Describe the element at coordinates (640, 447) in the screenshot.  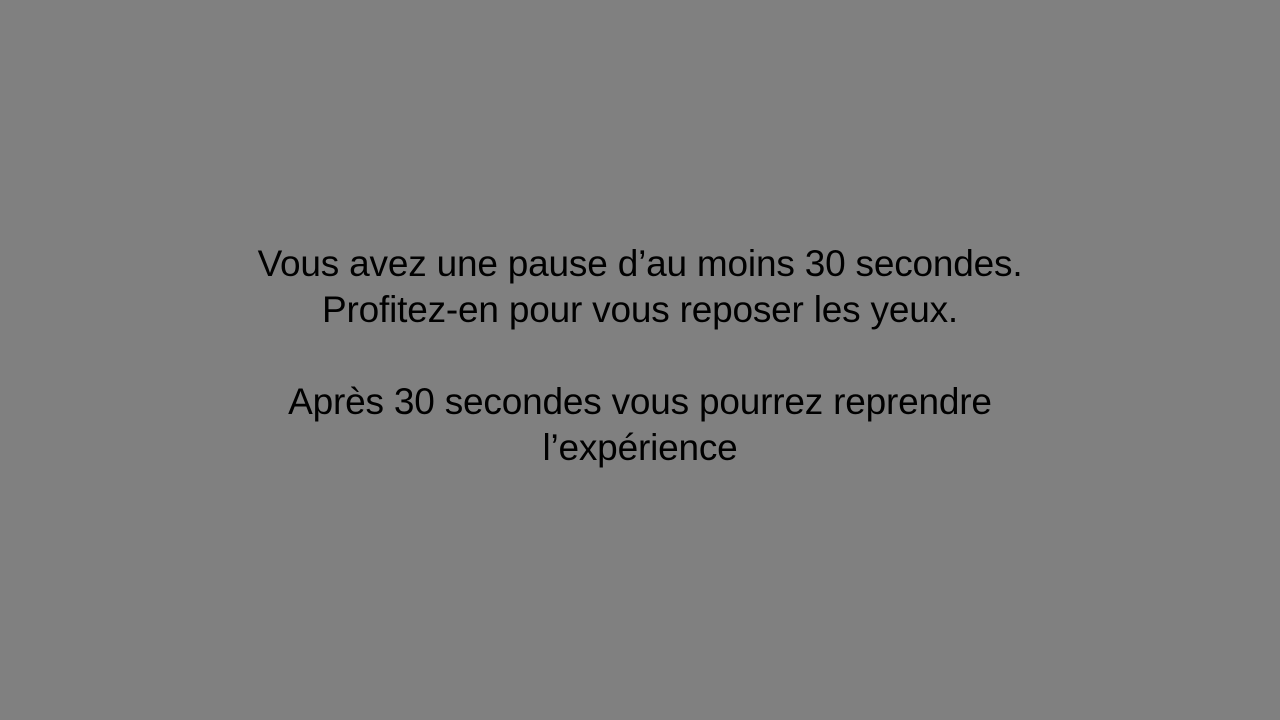
I see `resume-info-text-continued: l’expérience` at that location.